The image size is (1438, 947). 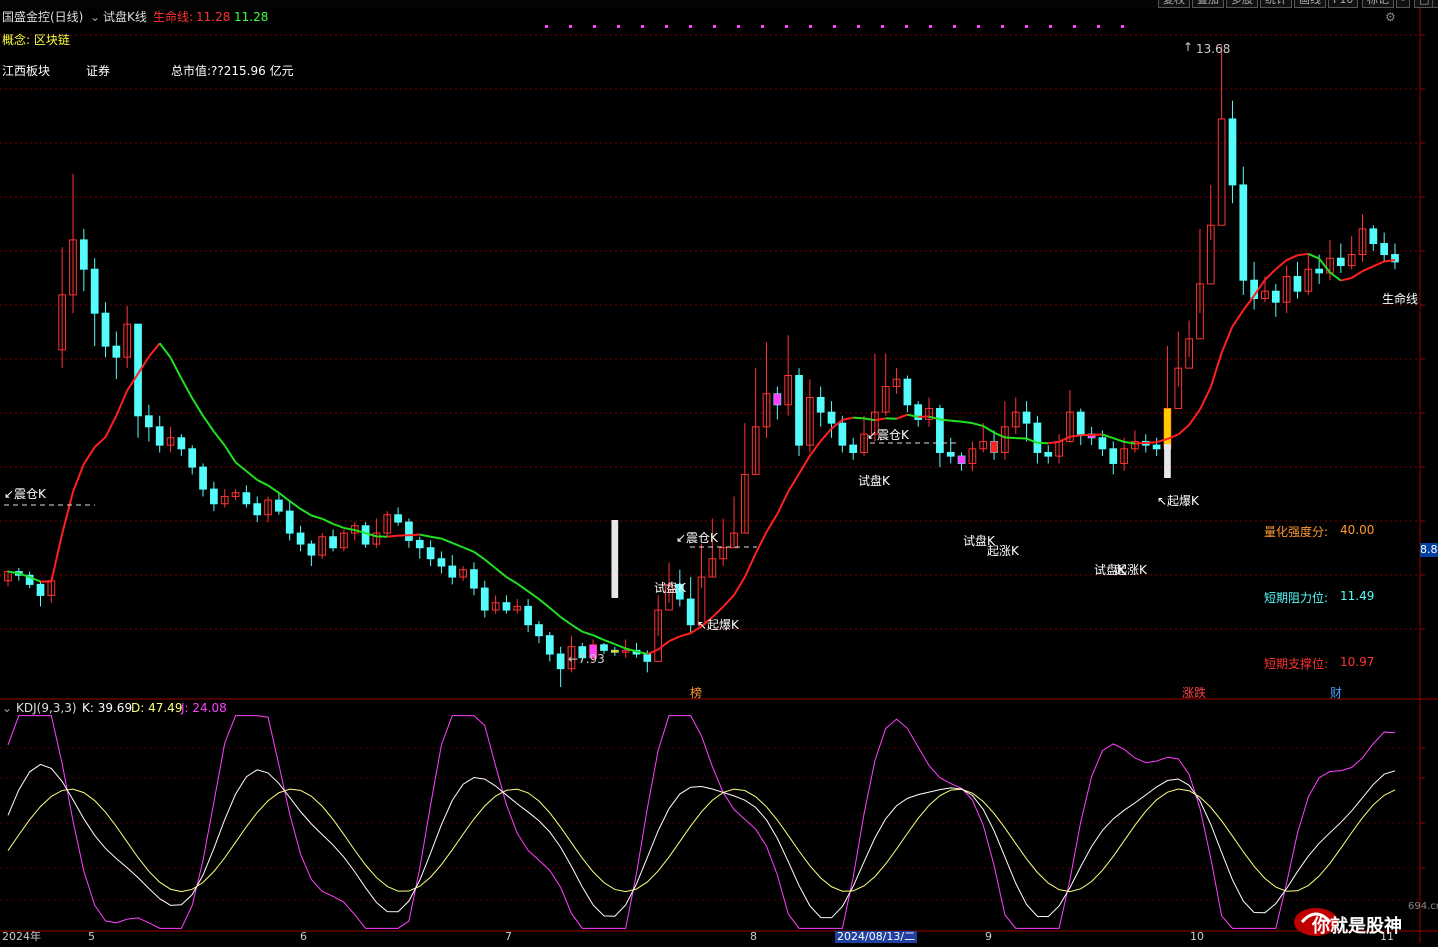 I want to click on x-axis-label: 9, so click(x=988, y=937).